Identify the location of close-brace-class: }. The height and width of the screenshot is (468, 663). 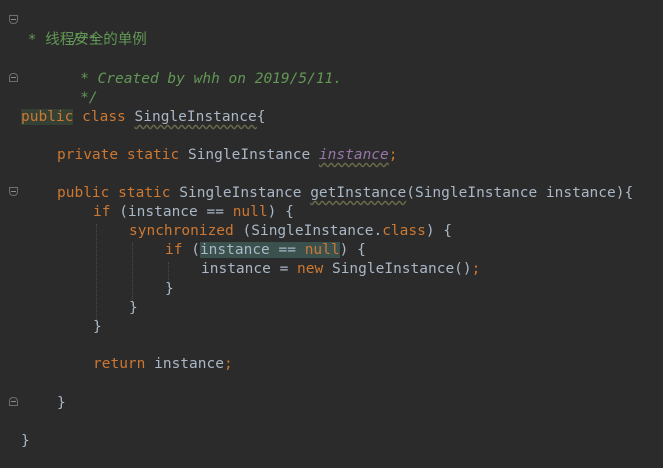
(25, 441).